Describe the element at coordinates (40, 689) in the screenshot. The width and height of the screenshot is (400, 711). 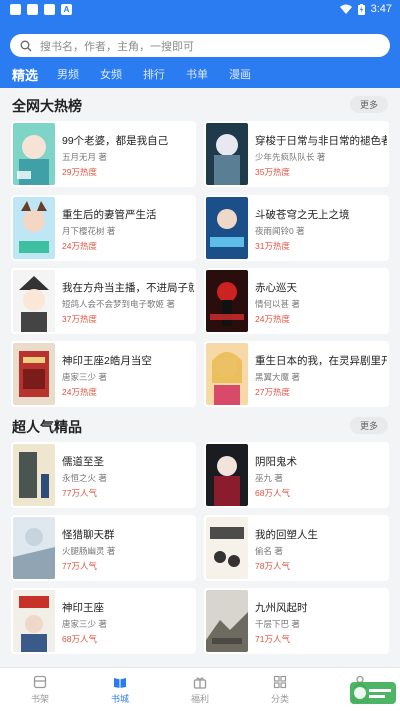
I see `nav-bookshelf: 书架` at that location.